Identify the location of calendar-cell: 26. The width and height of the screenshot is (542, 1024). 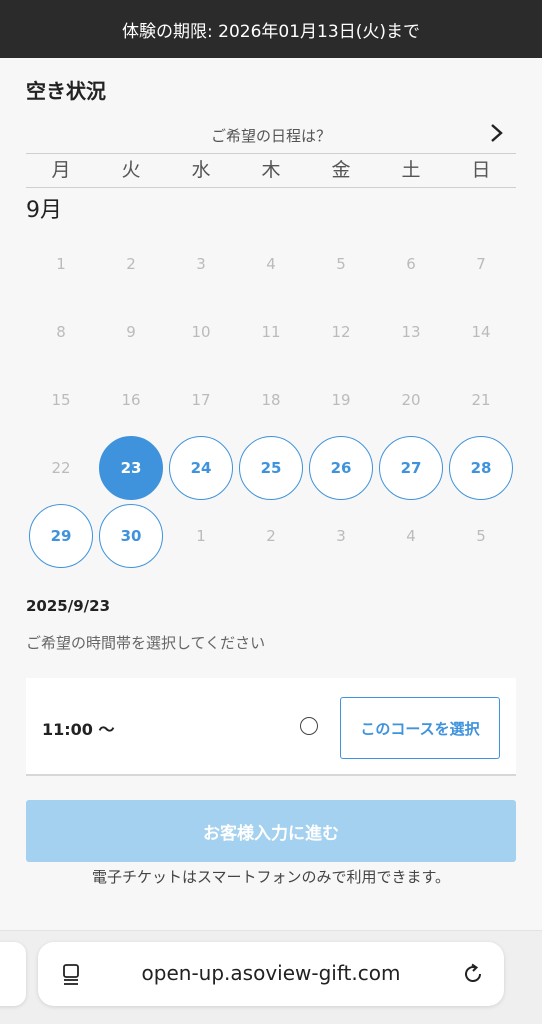
(341, 468).